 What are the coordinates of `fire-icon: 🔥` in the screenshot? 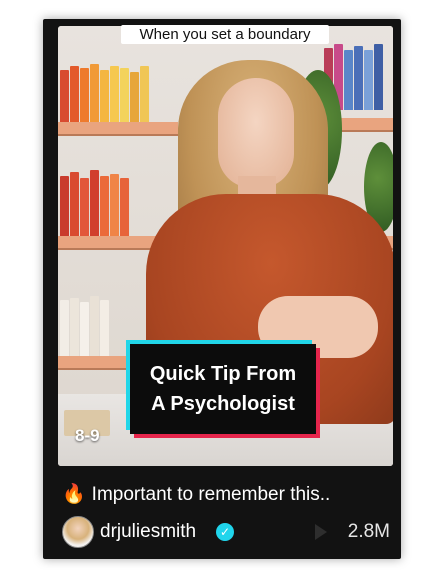 It's located at (74, 494).